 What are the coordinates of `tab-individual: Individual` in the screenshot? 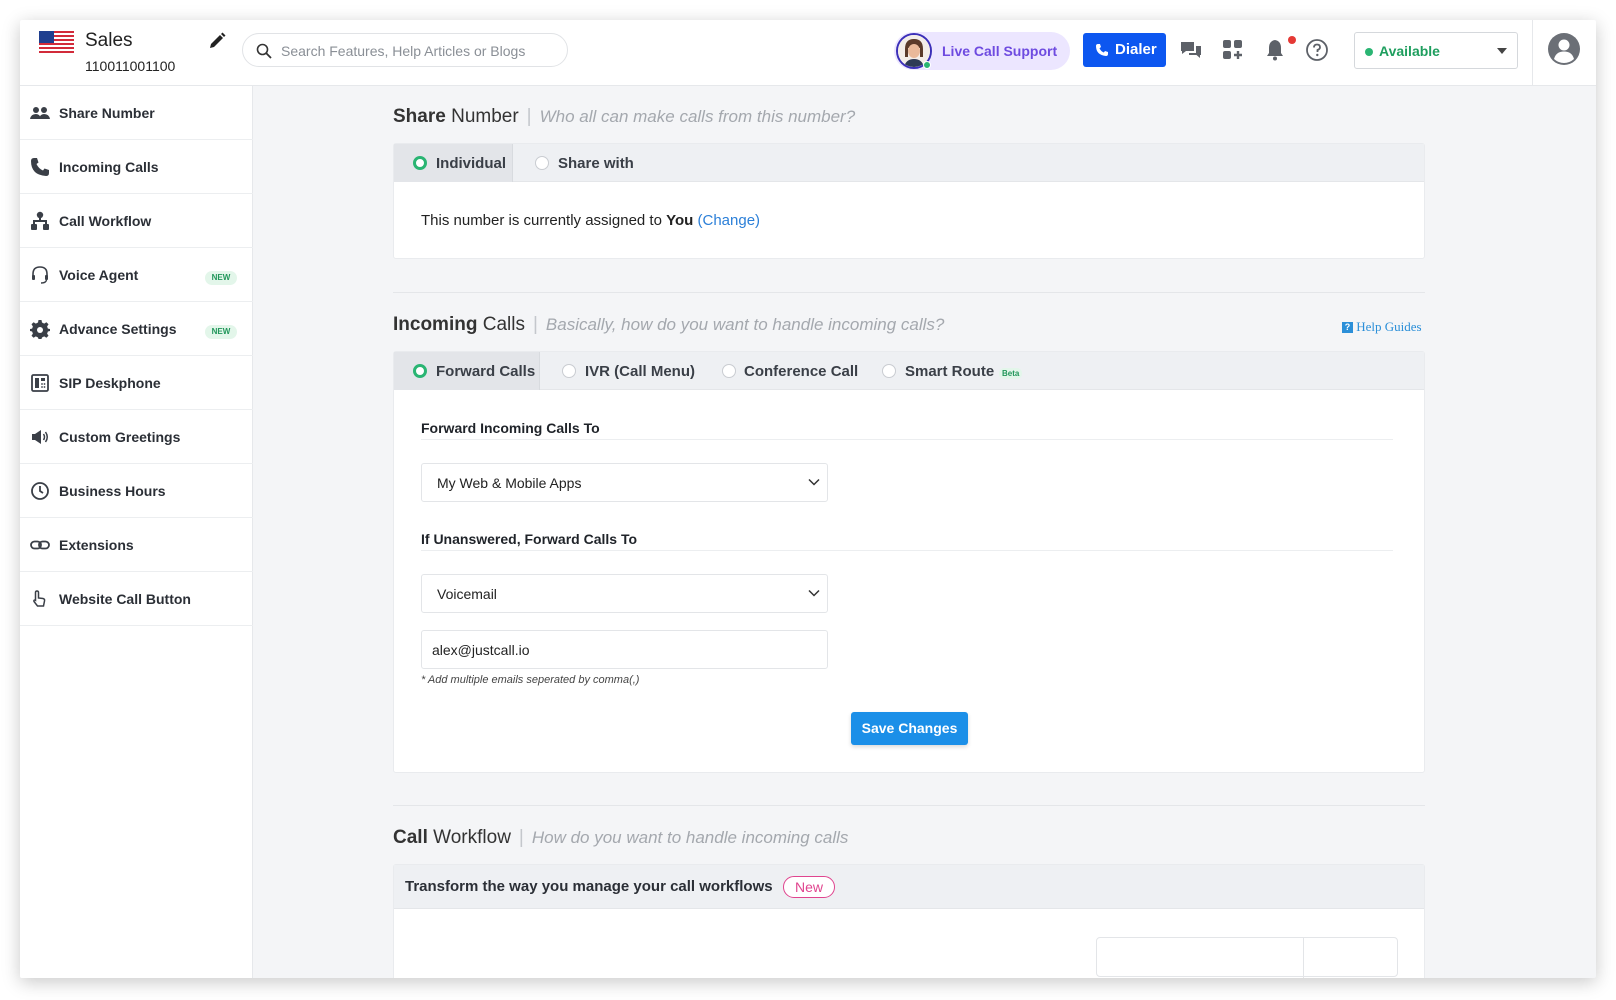 It's located at (453, 163).